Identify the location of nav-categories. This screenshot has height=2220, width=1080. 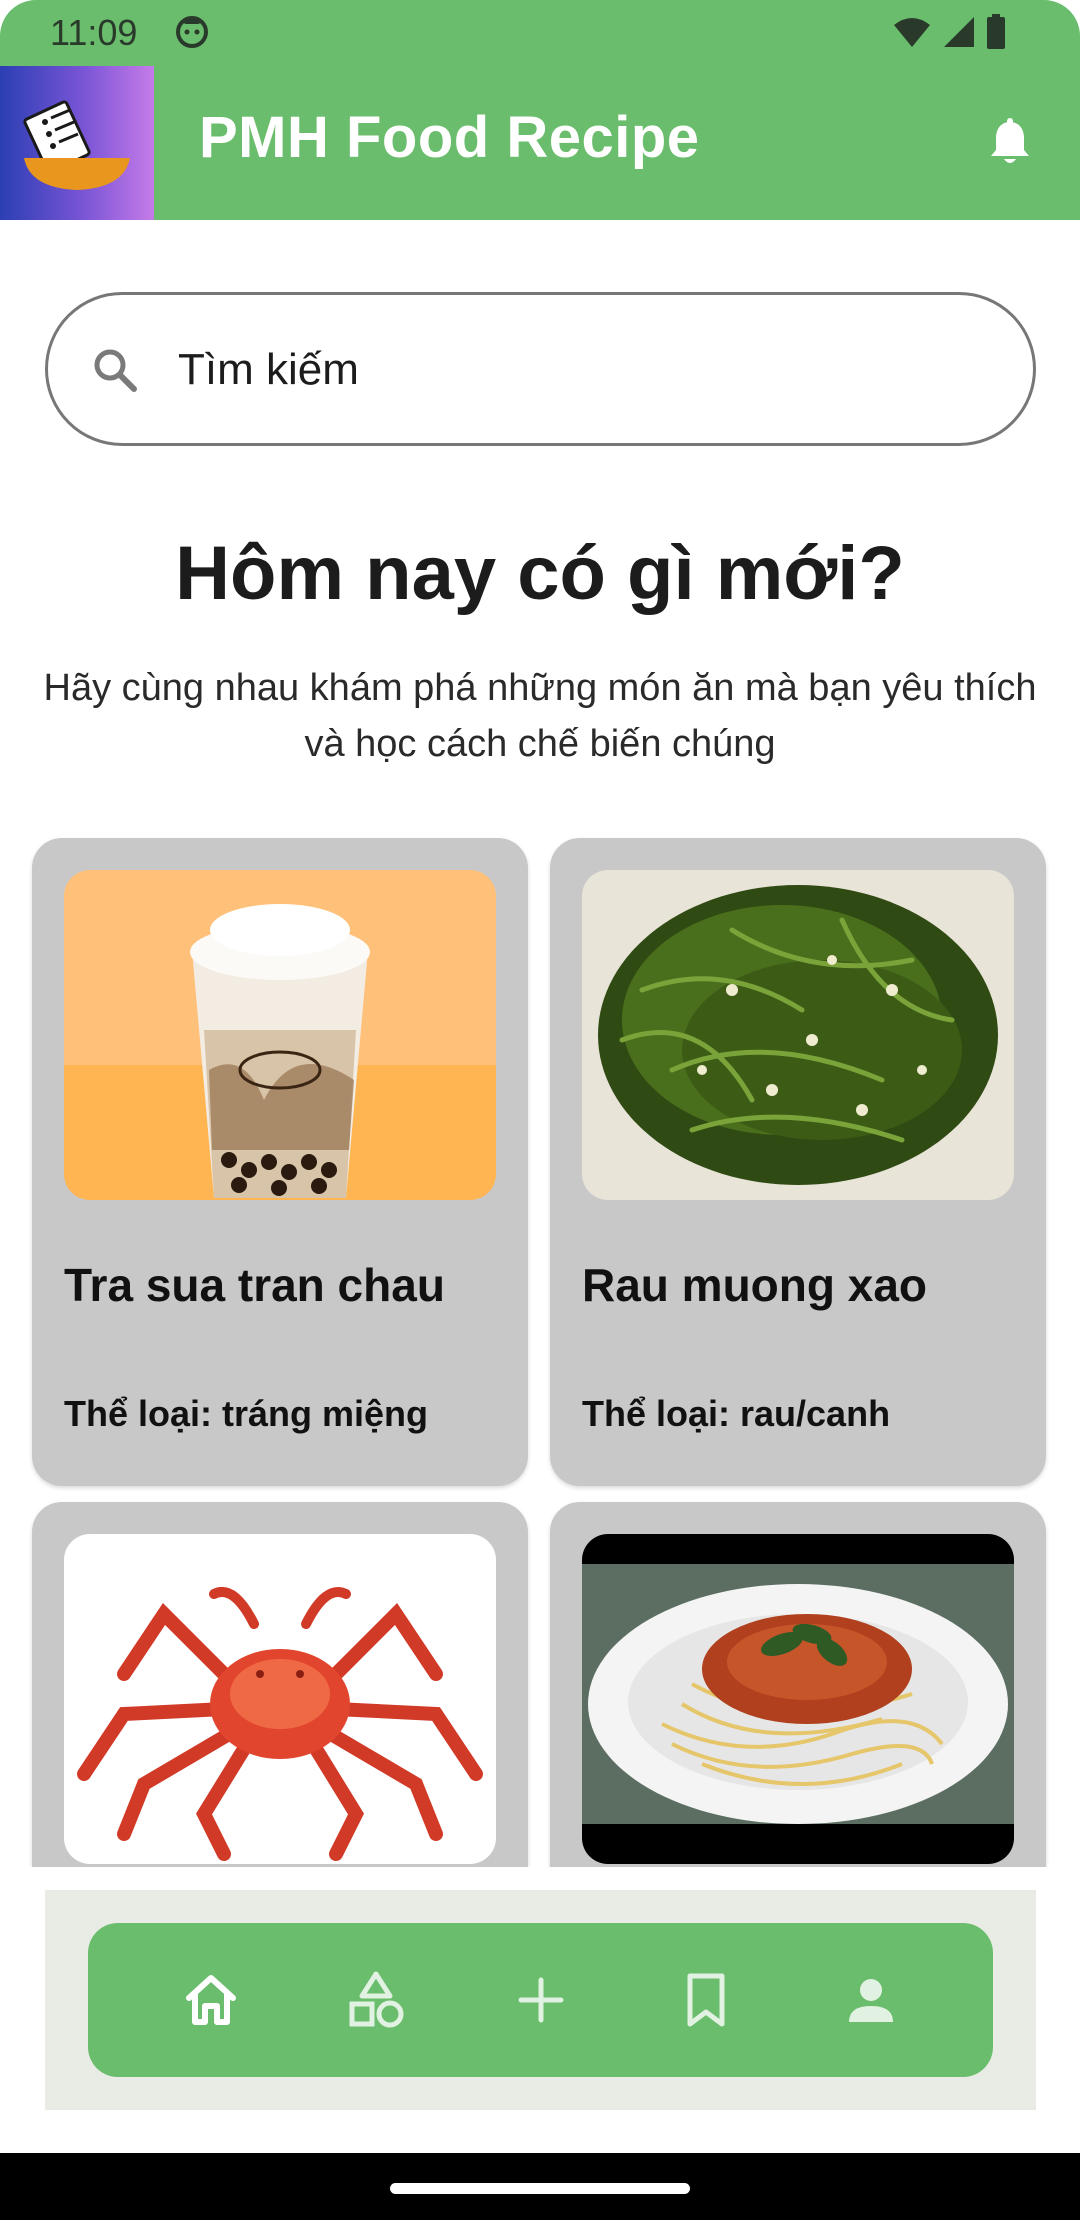
(376, 2000).